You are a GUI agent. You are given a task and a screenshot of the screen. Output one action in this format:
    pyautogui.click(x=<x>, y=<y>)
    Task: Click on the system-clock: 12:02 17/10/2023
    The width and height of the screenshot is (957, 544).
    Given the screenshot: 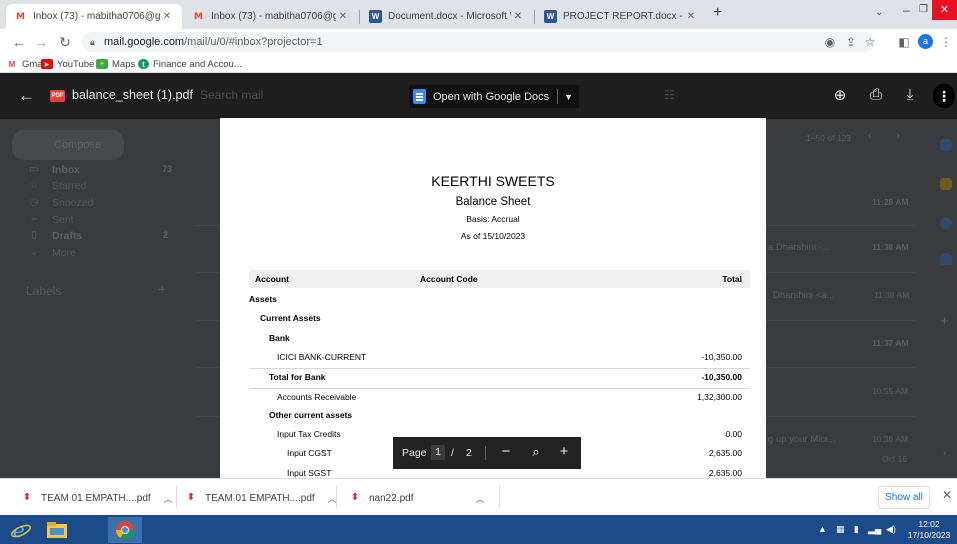 What is the action you would take?
    pyautogui.click(x=929, y=530)
    